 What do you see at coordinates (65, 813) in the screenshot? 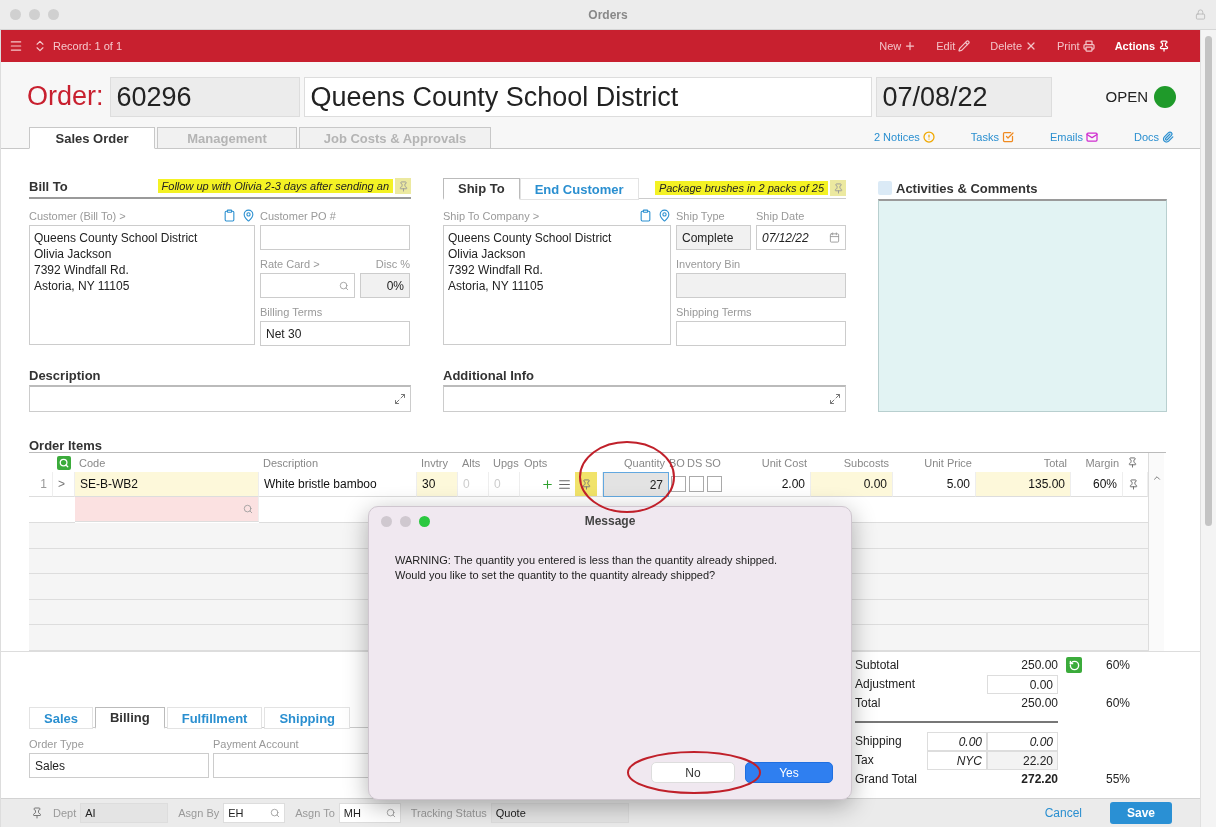
I see `field-label: Dept` at bounding box center [65, 813].